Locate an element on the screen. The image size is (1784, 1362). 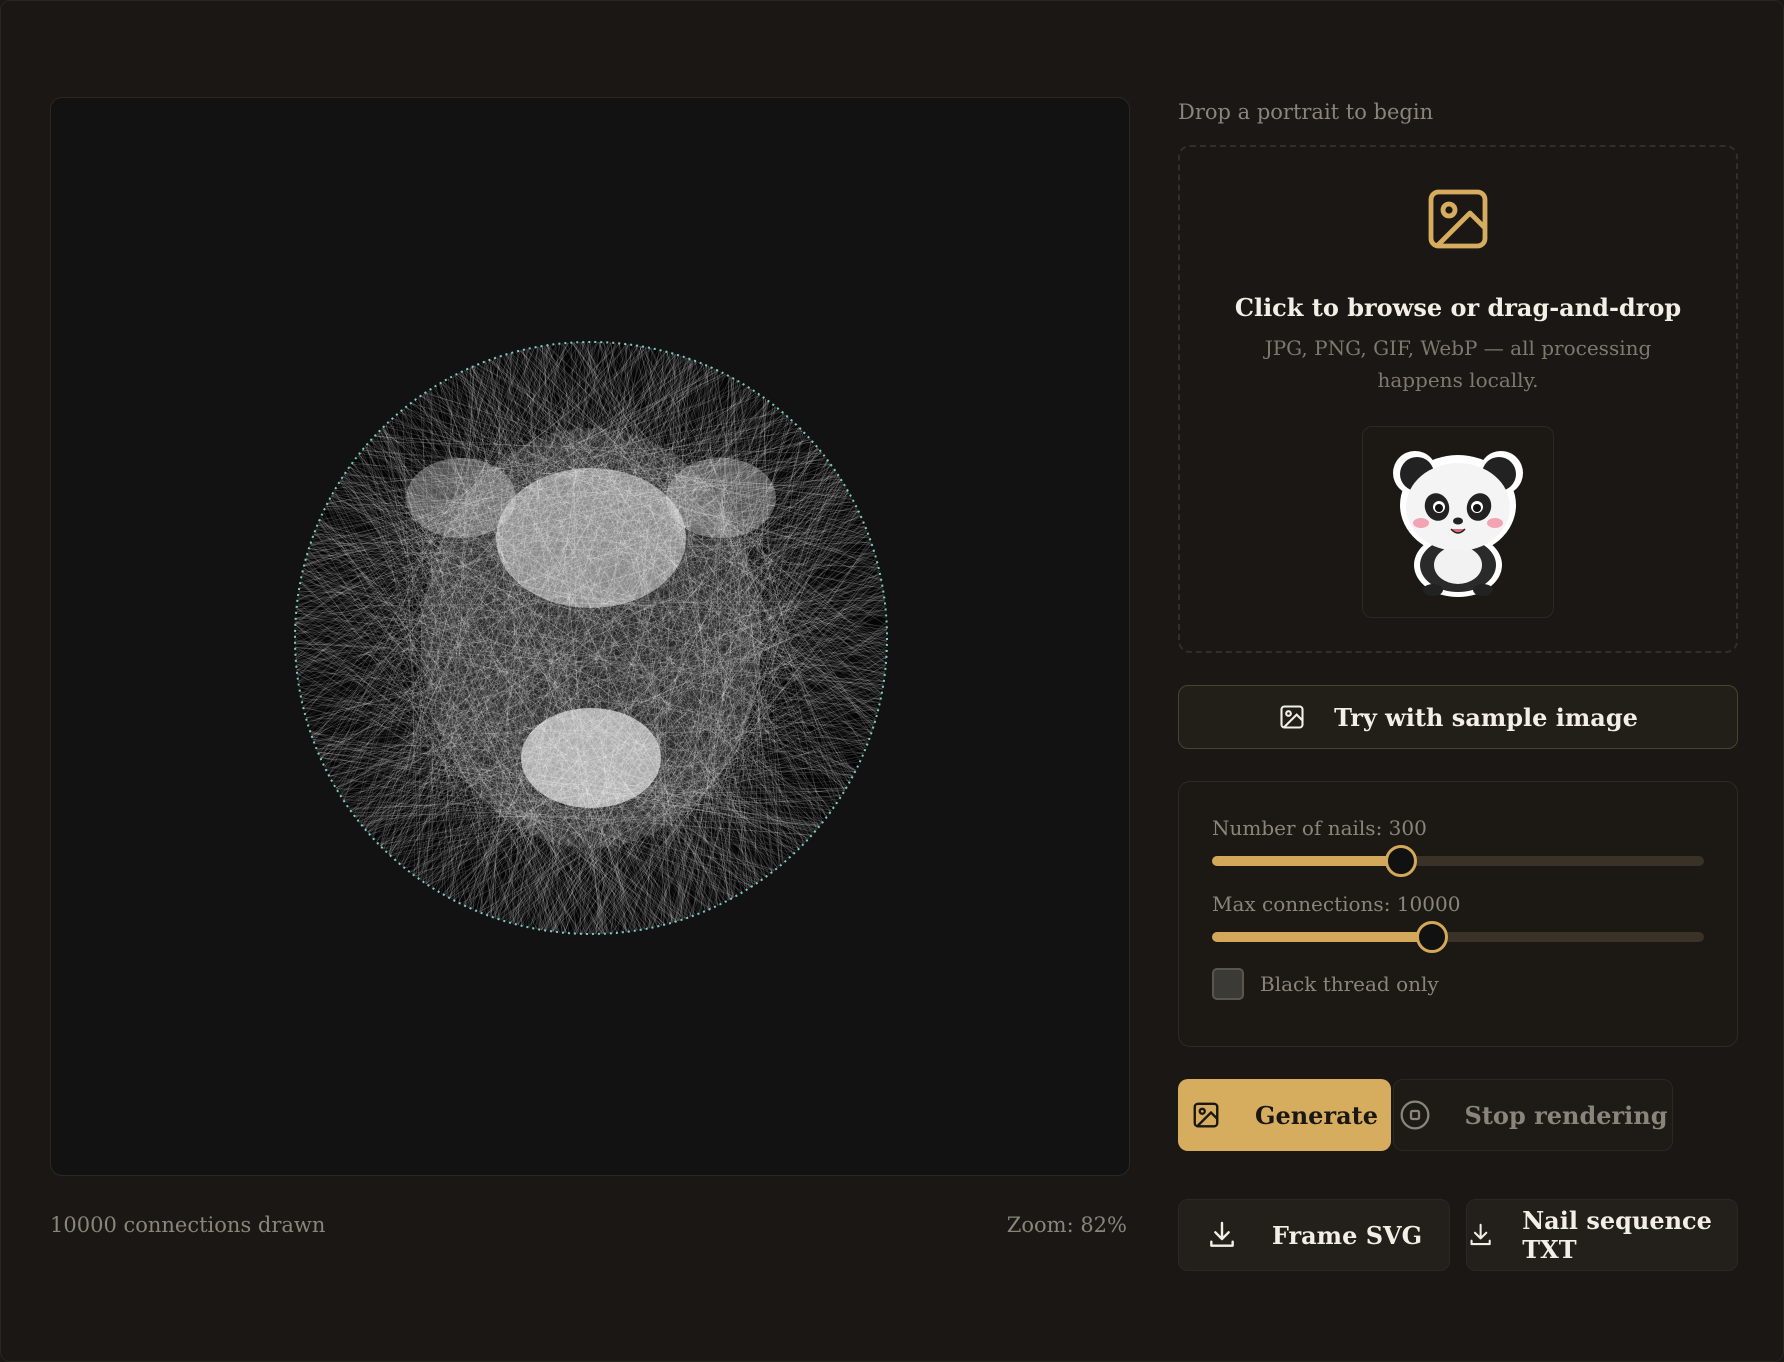
download-svg-button: Frame SVG is located at coordinates (1314, 1235).